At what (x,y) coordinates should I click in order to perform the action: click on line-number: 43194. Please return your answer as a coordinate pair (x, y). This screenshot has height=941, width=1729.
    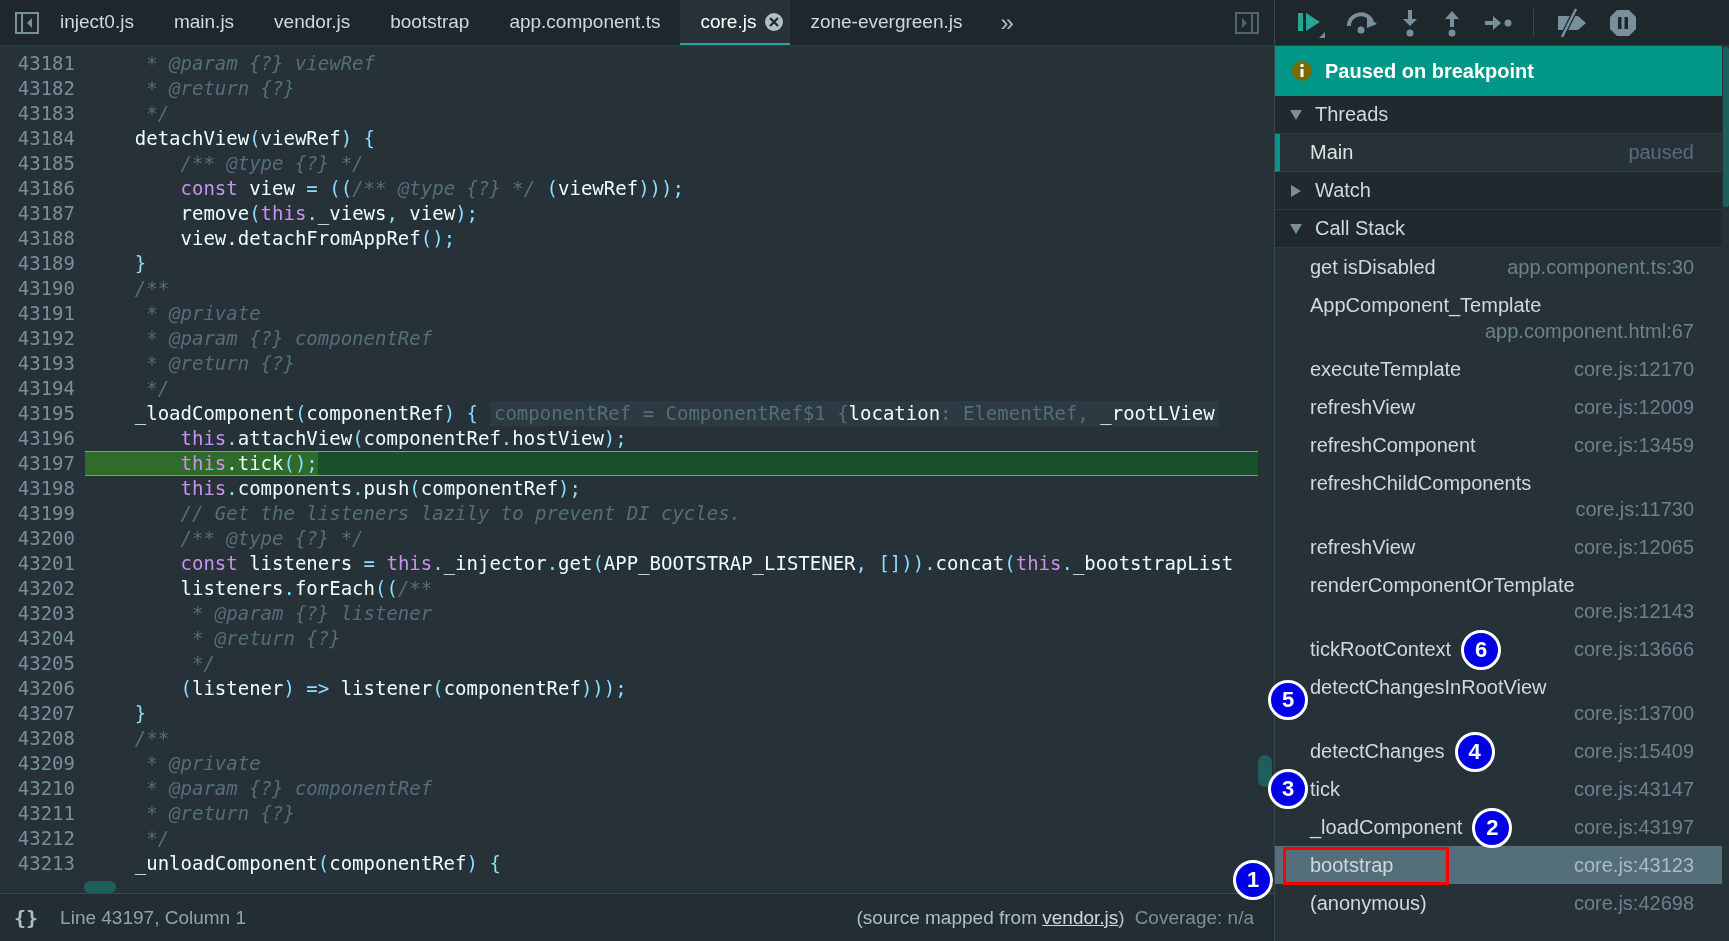
    Looking at the image, I should click on (46, 388).